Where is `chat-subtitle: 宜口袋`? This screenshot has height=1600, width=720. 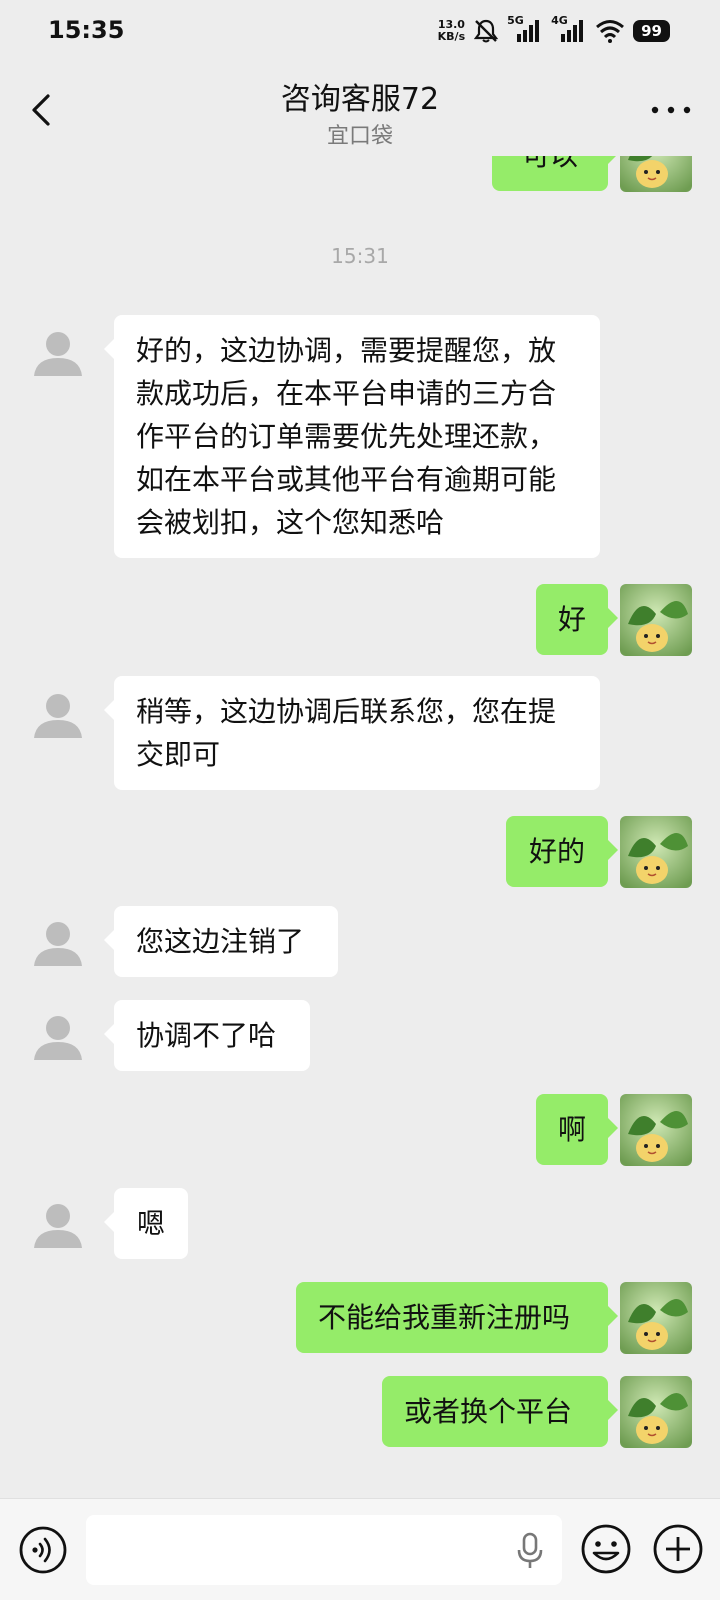
chat-subtitle: 宜口袋 is located at coordinates (359, 136).